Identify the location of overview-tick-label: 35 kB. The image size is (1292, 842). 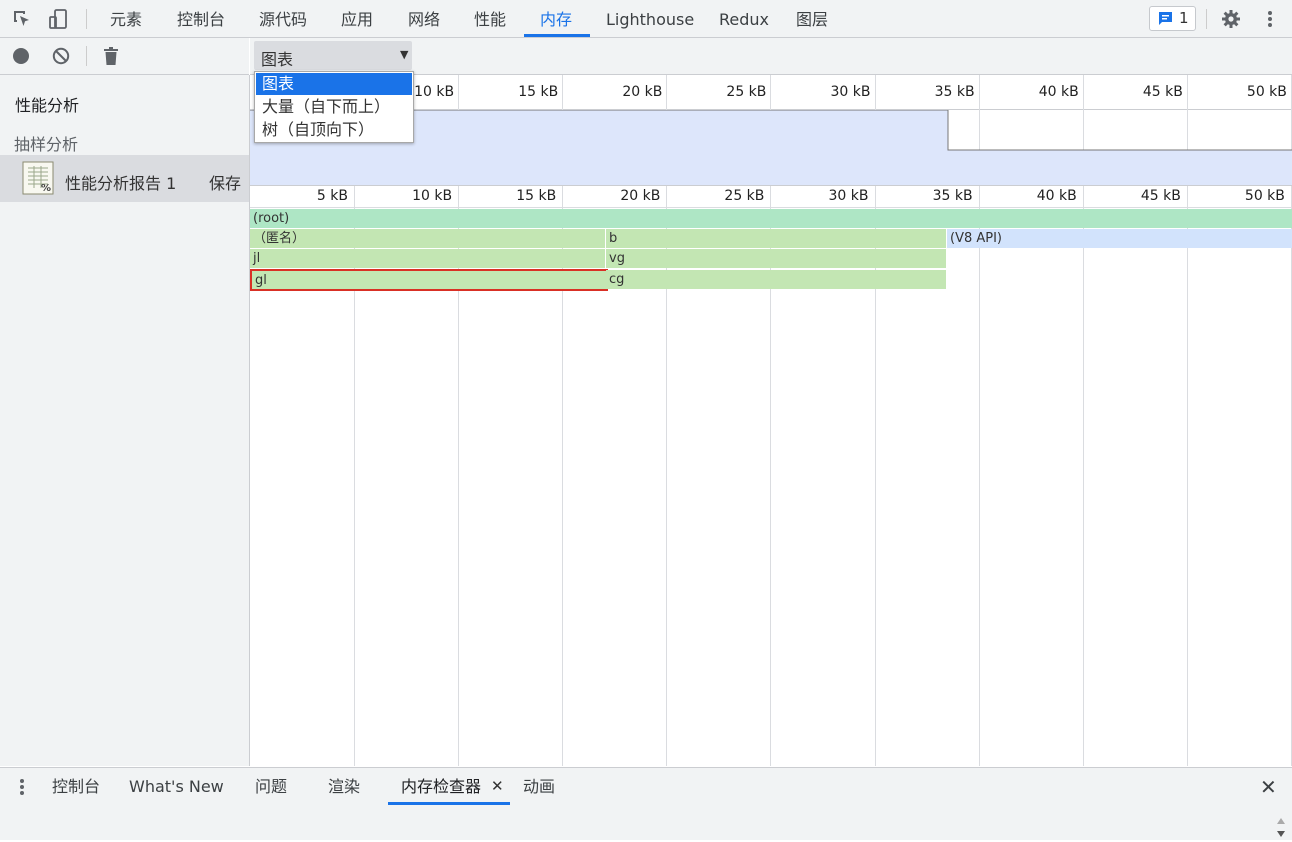
(954, 92).